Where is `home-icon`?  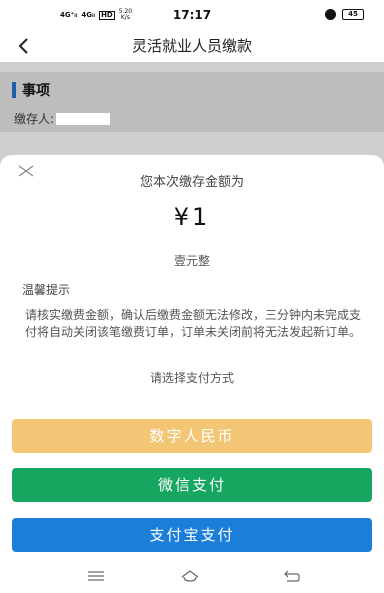
home-icon is located at coordinates (190, 576).